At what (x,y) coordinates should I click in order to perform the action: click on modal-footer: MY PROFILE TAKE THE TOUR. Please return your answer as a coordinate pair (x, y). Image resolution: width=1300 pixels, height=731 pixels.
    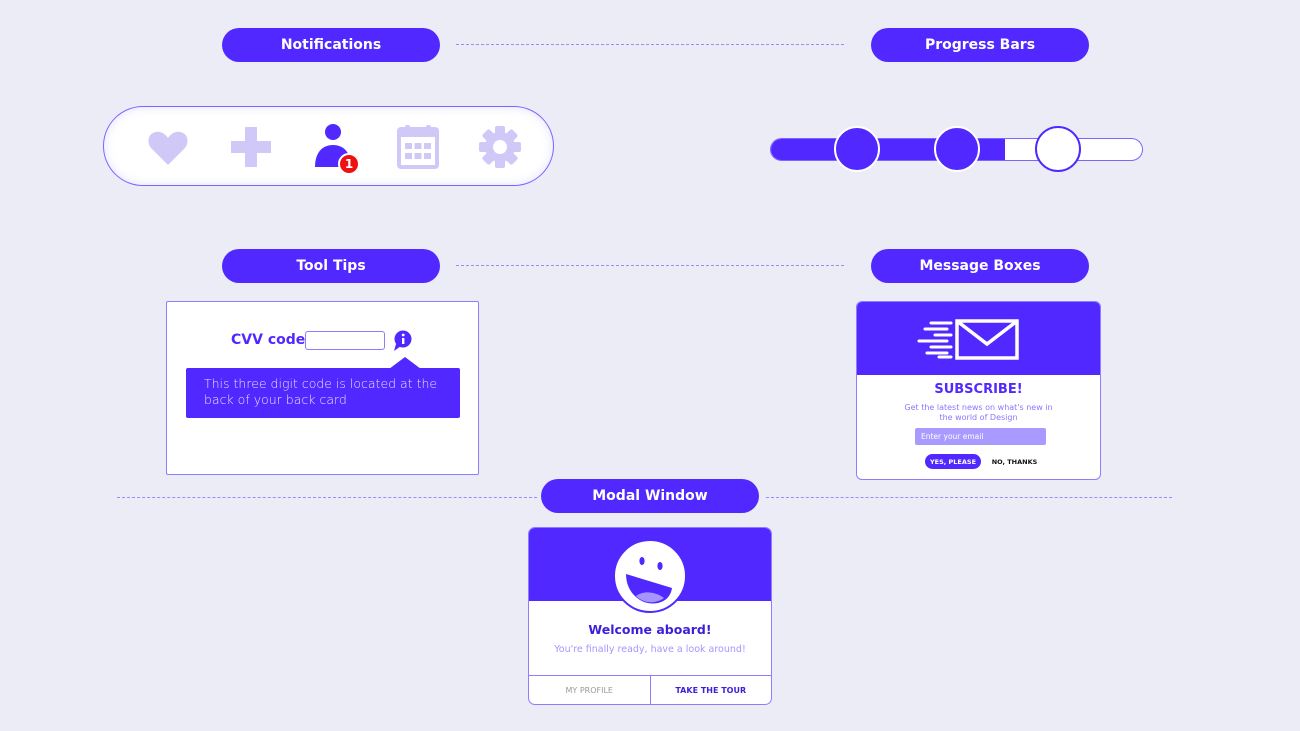
    Looking at the image, I should click on (650, 689).